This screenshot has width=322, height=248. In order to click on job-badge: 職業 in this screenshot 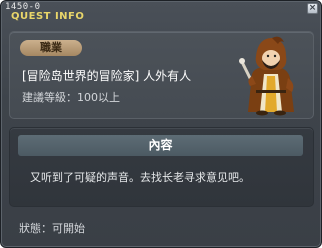, I will do `click(51, 48)`.